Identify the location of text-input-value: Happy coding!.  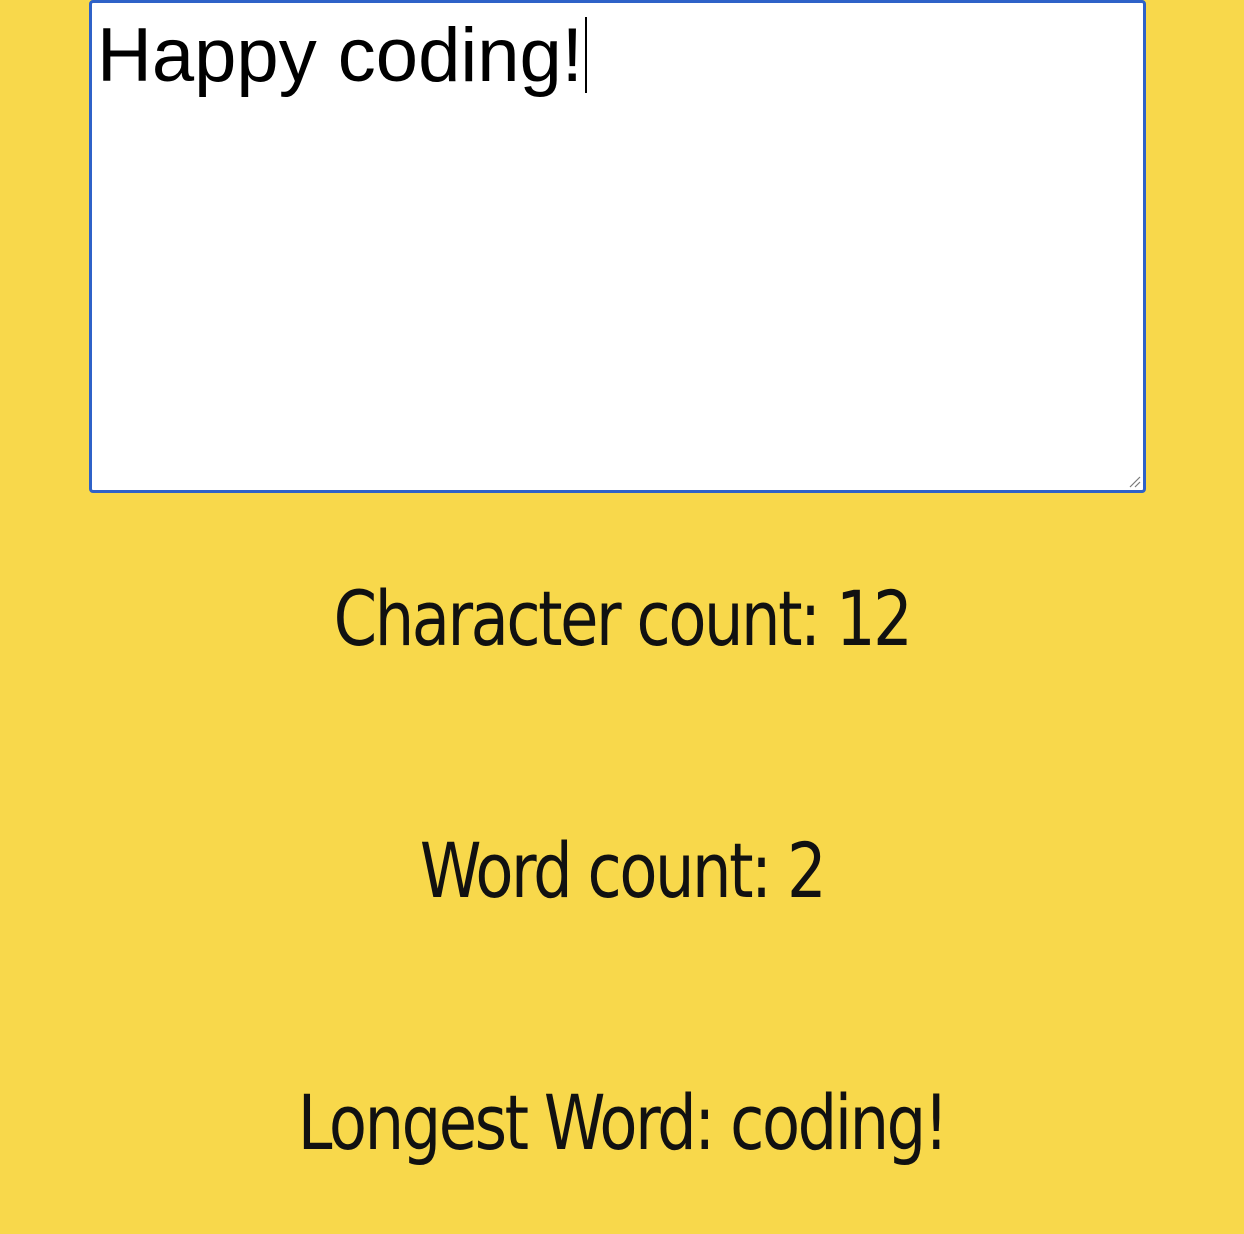
(340, 55).